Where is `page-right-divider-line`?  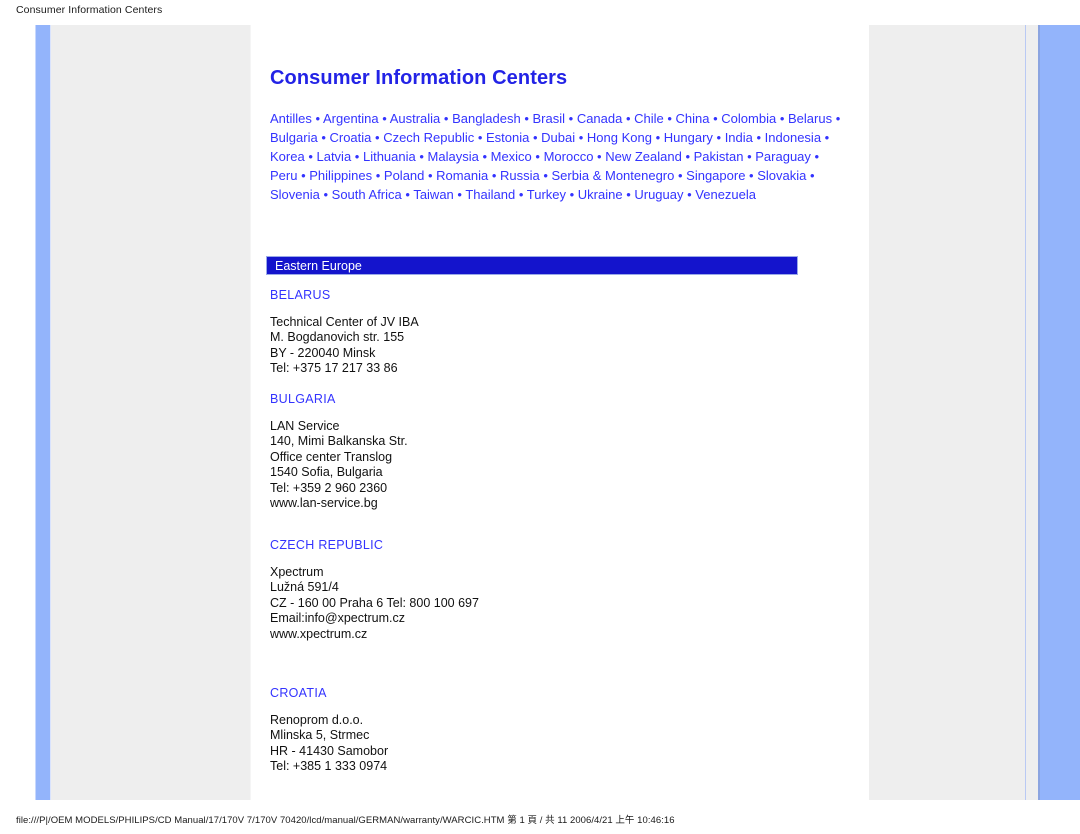
page-right-divider-line is located at coordinates (1025, 412).